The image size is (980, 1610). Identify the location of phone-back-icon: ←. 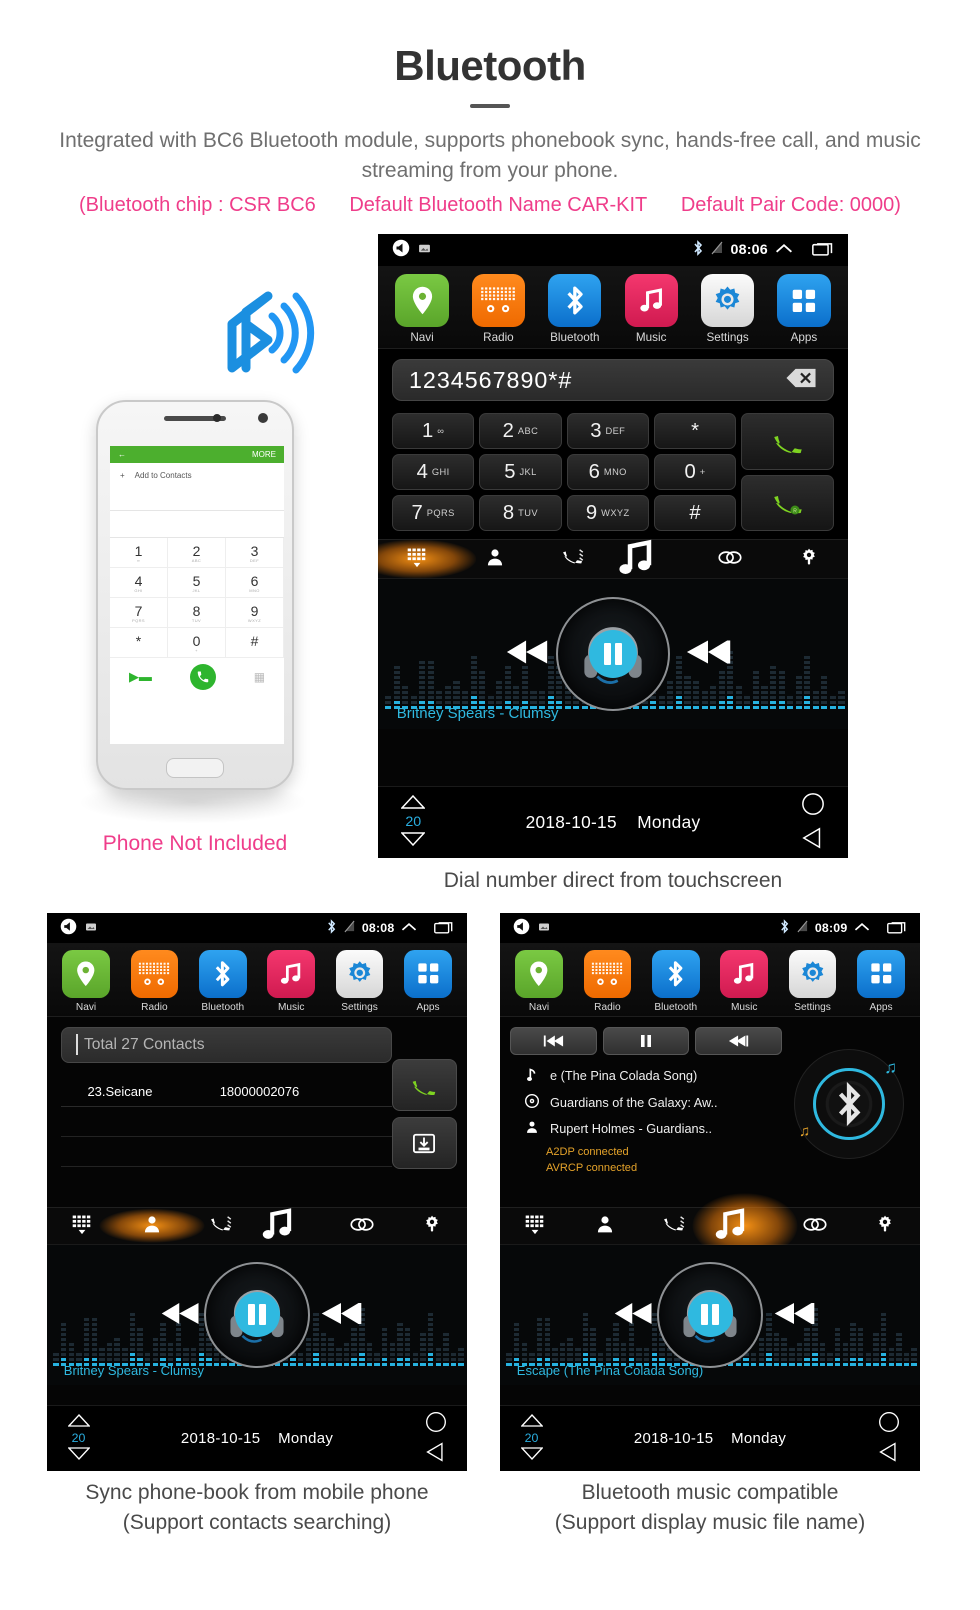
(122, 454).